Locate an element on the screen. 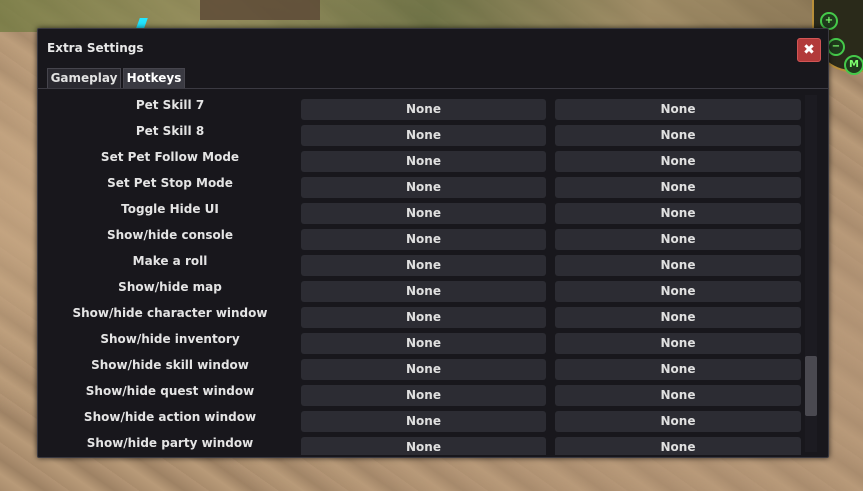 The width and height of the screenshot is (863, 491). action-label: Show/hide map is located at coordinates (170, 287).